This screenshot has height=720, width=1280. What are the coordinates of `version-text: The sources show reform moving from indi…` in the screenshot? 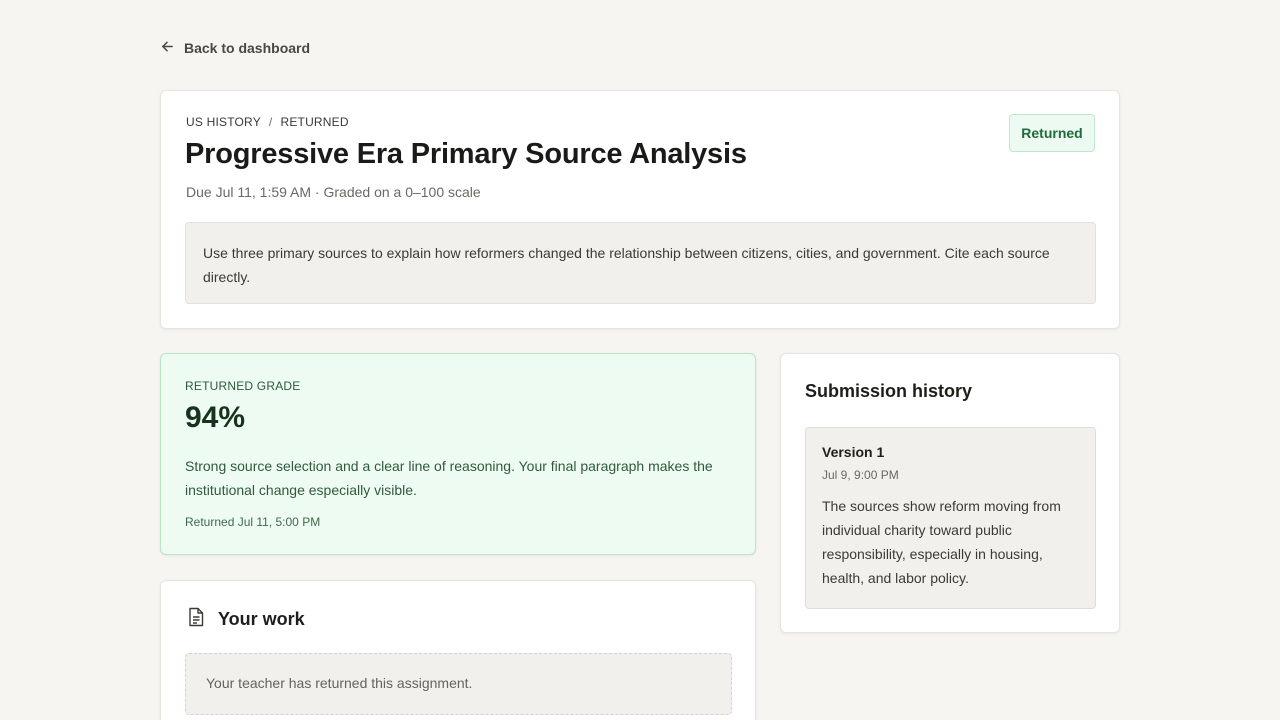 It's located at (941, 542).